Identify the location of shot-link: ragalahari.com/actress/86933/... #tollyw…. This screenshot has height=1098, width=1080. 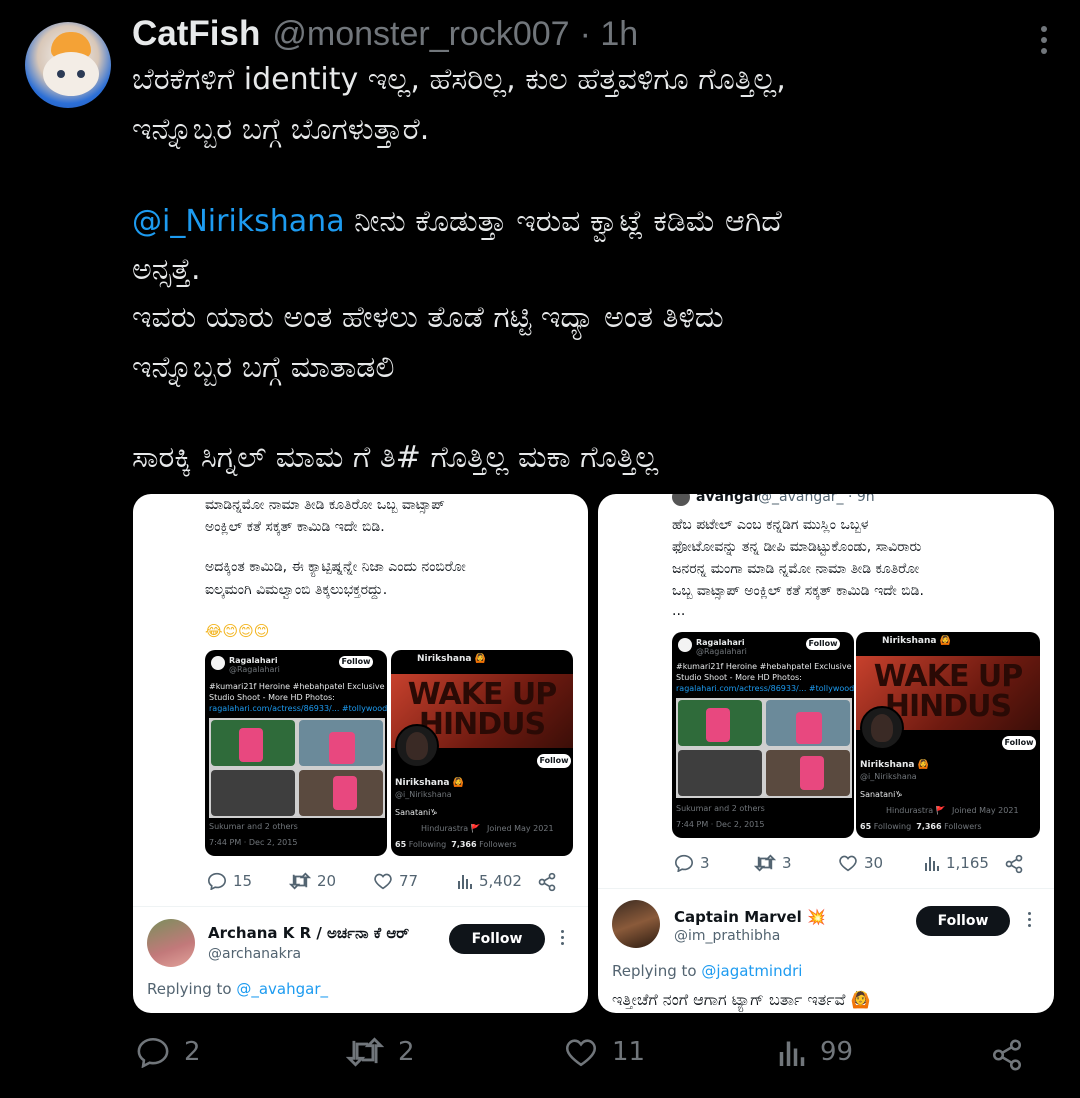
(765, 688).